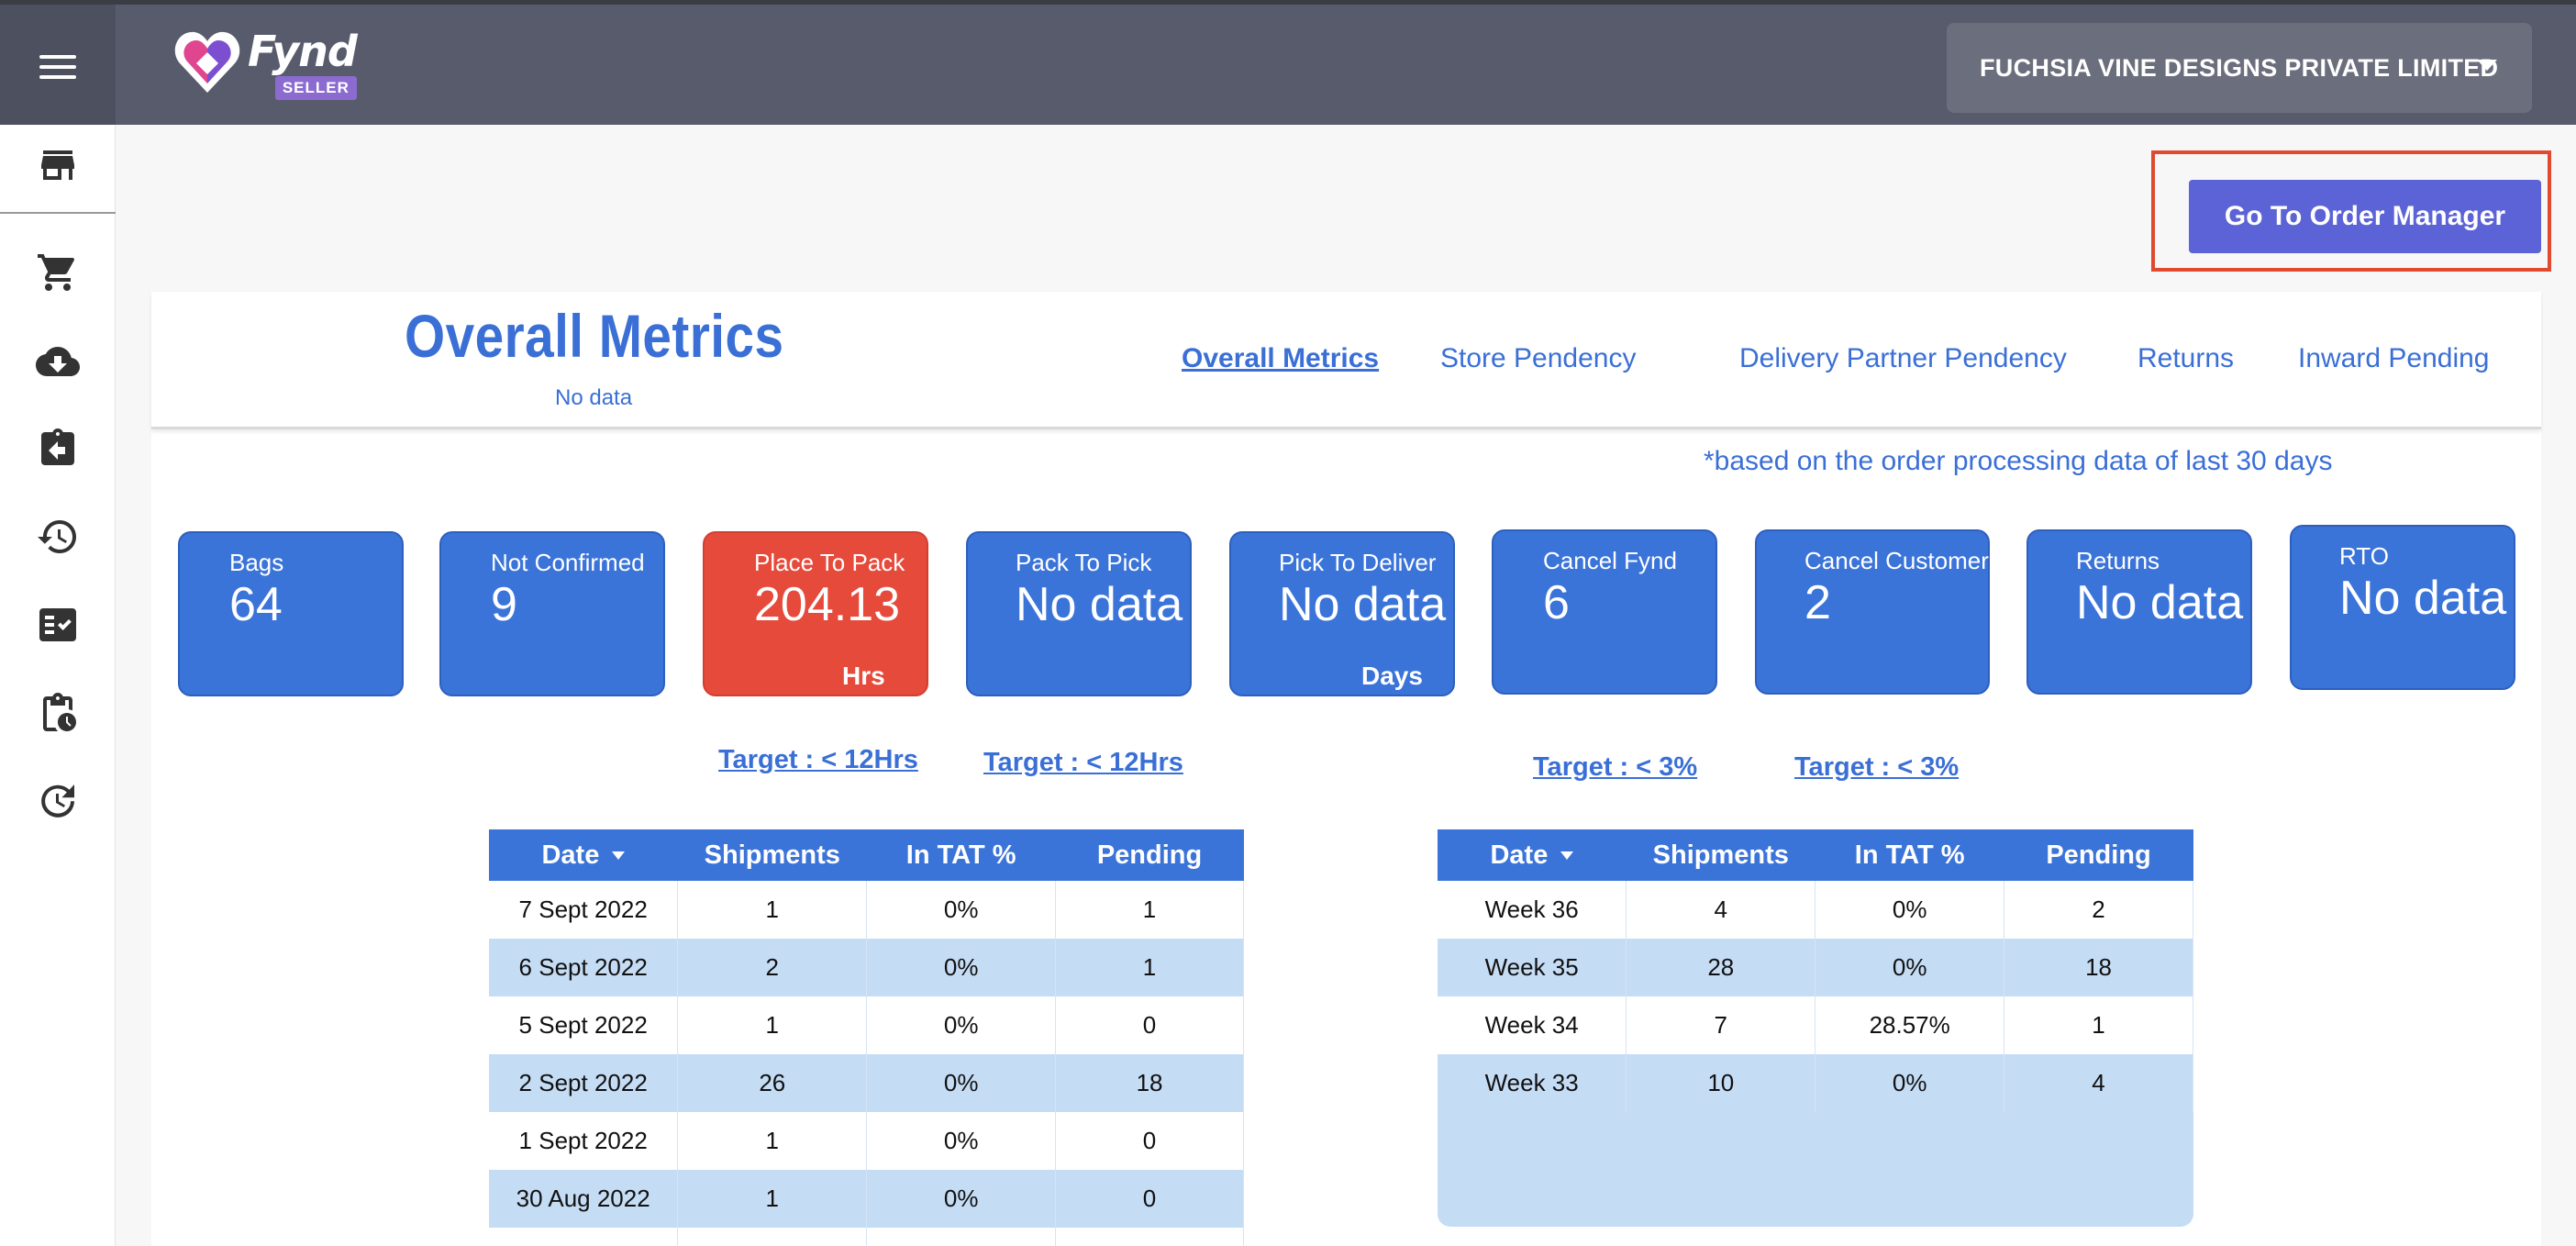 This screenshot has width=2576, height=1246. I want to click on table-row, so click(866, 1237).